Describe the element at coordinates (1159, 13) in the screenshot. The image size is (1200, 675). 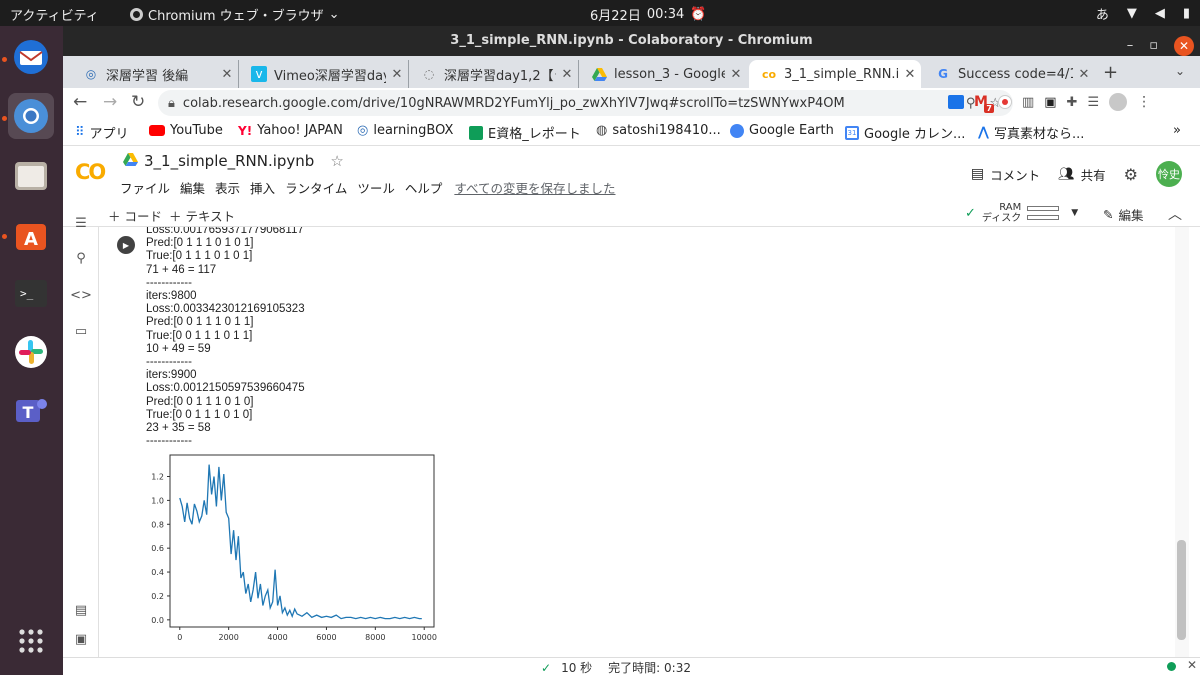
I see `volume-icon: ◀` at that location.